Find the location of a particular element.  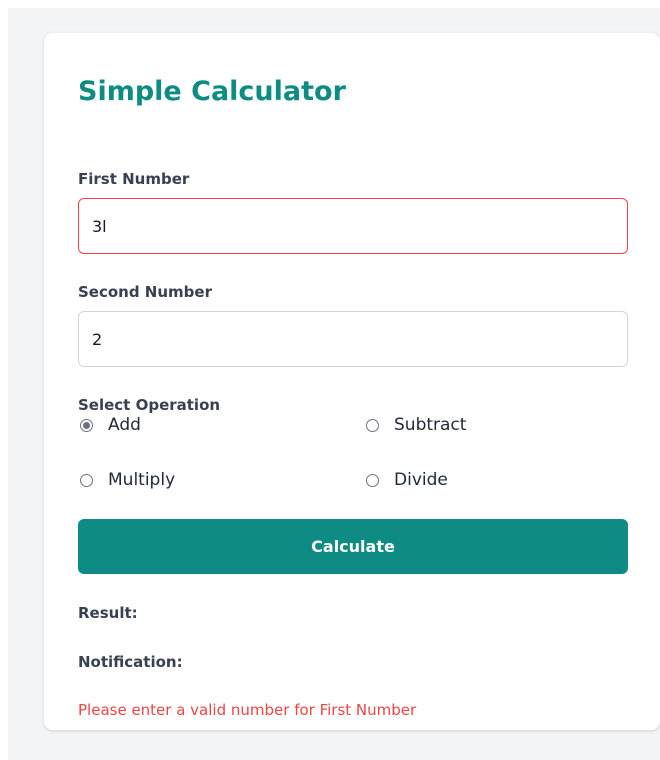

radio-add: Add is located at coordinates (110, 425).